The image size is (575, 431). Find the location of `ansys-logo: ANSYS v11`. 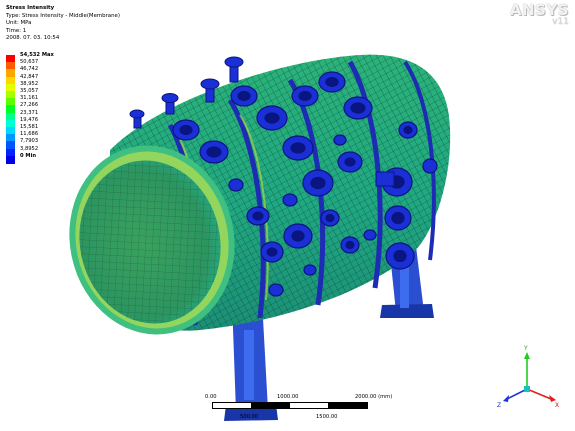

ansys-logo: ANSYS v11 is located at coordinates (539, 15).